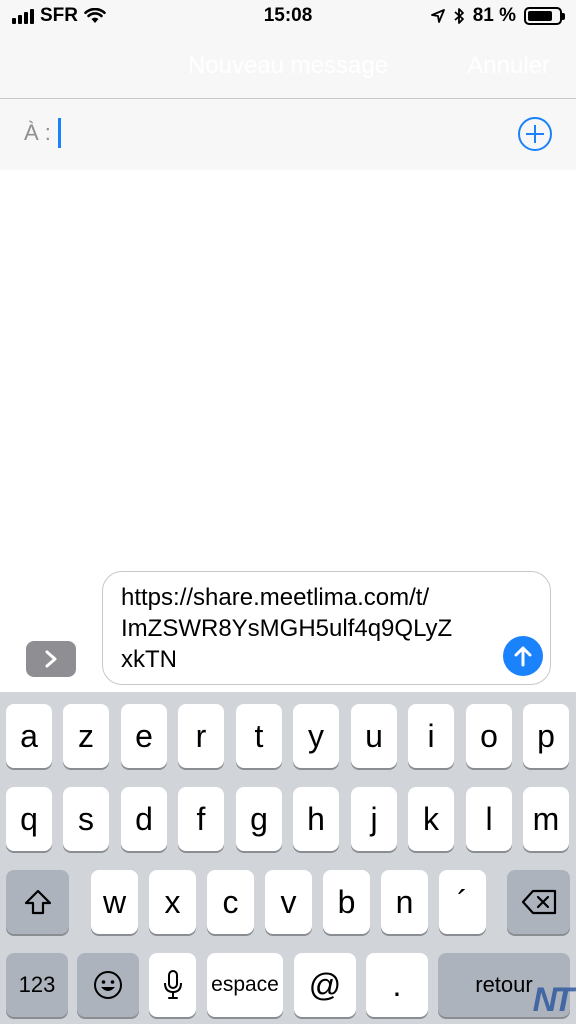  I want to click on at-key: @, so click(325, 985).